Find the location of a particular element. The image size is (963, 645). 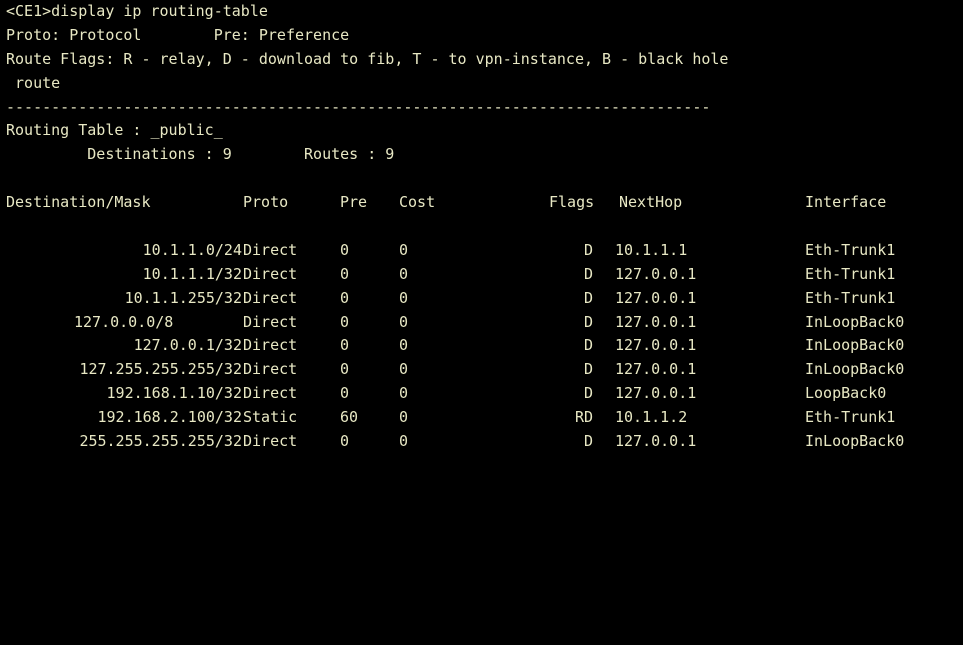

route-destination: 192.168.1.10/32 is located at coordinates (174, 393).